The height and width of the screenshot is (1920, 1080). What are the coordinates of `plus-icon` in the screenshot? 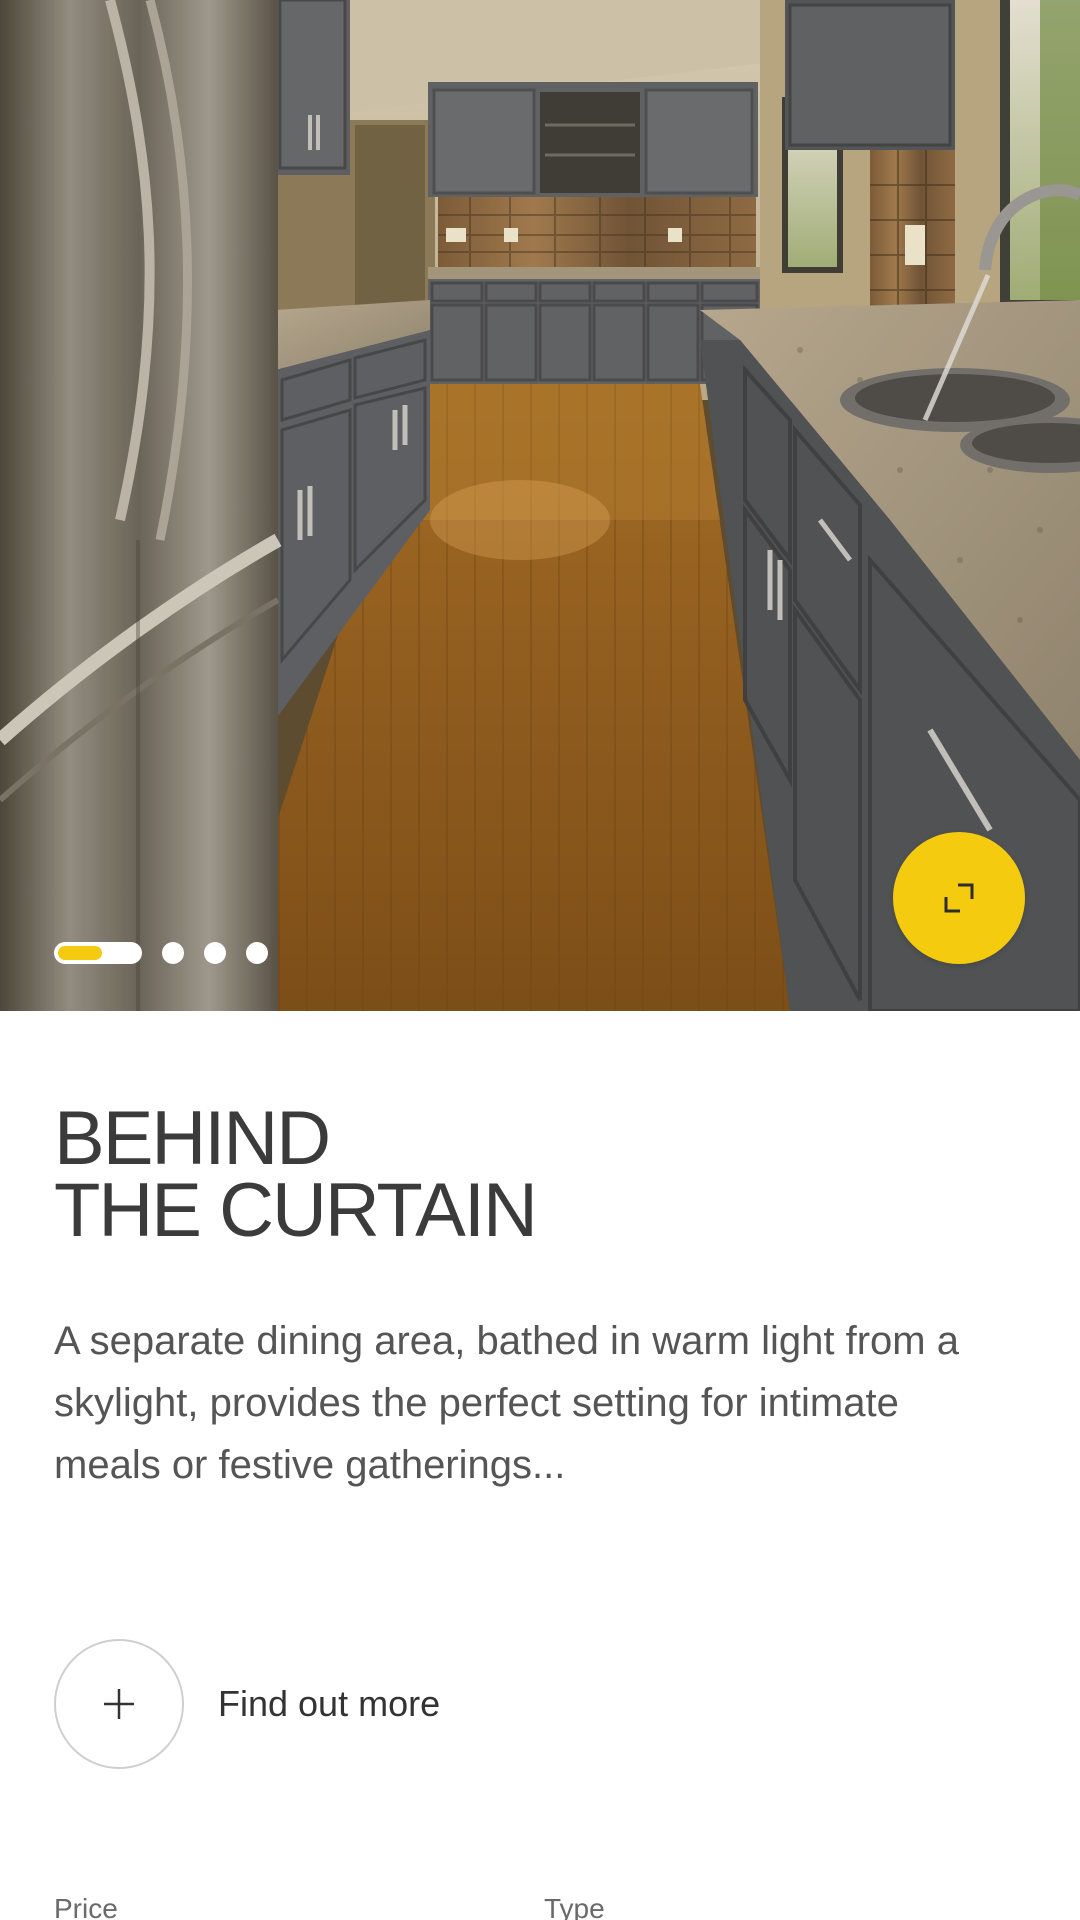 It's located at (119, 1704).